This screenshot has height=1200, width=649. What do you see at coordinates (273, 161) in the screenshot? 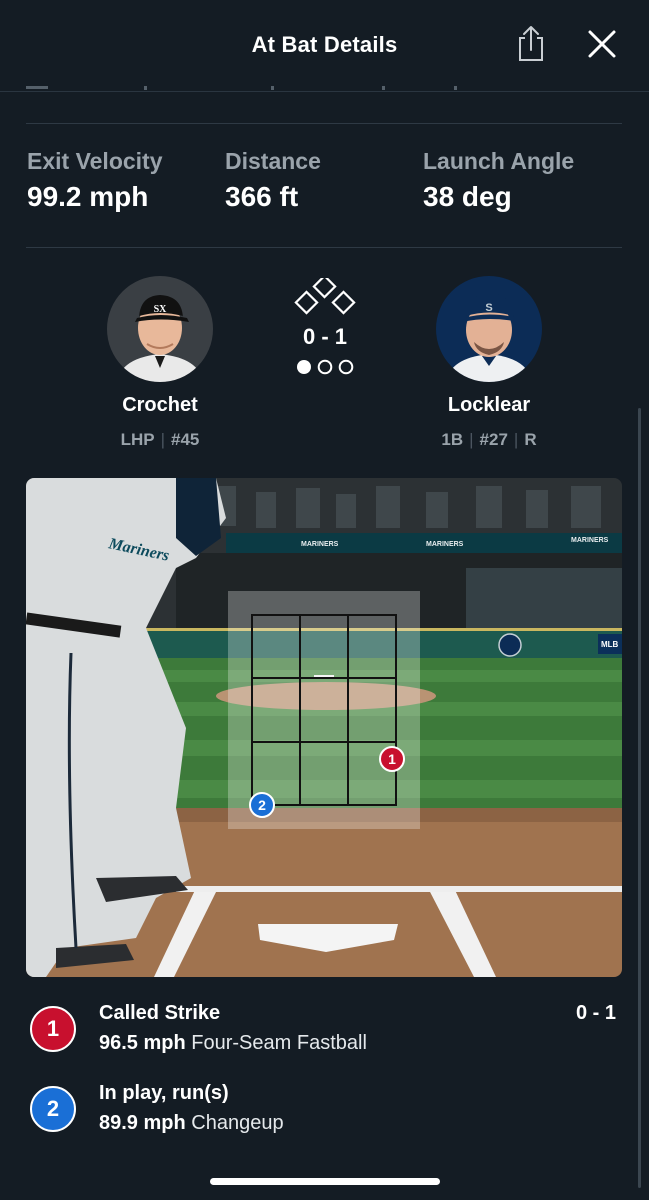
I see `stat-label: Distance` at bounding box center [273, 161].